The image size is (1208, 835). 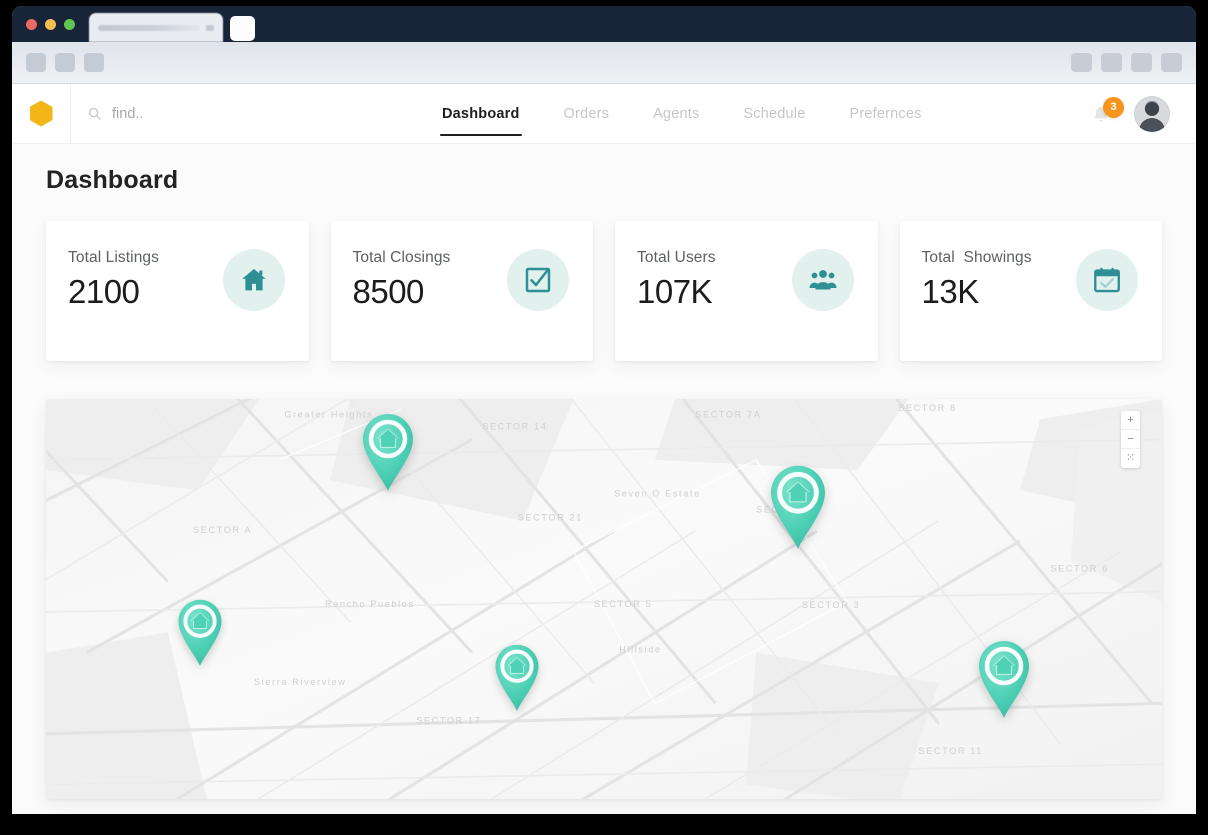 I want to click on nav-item-schedule: Schedule, so click(x=774, y=114).